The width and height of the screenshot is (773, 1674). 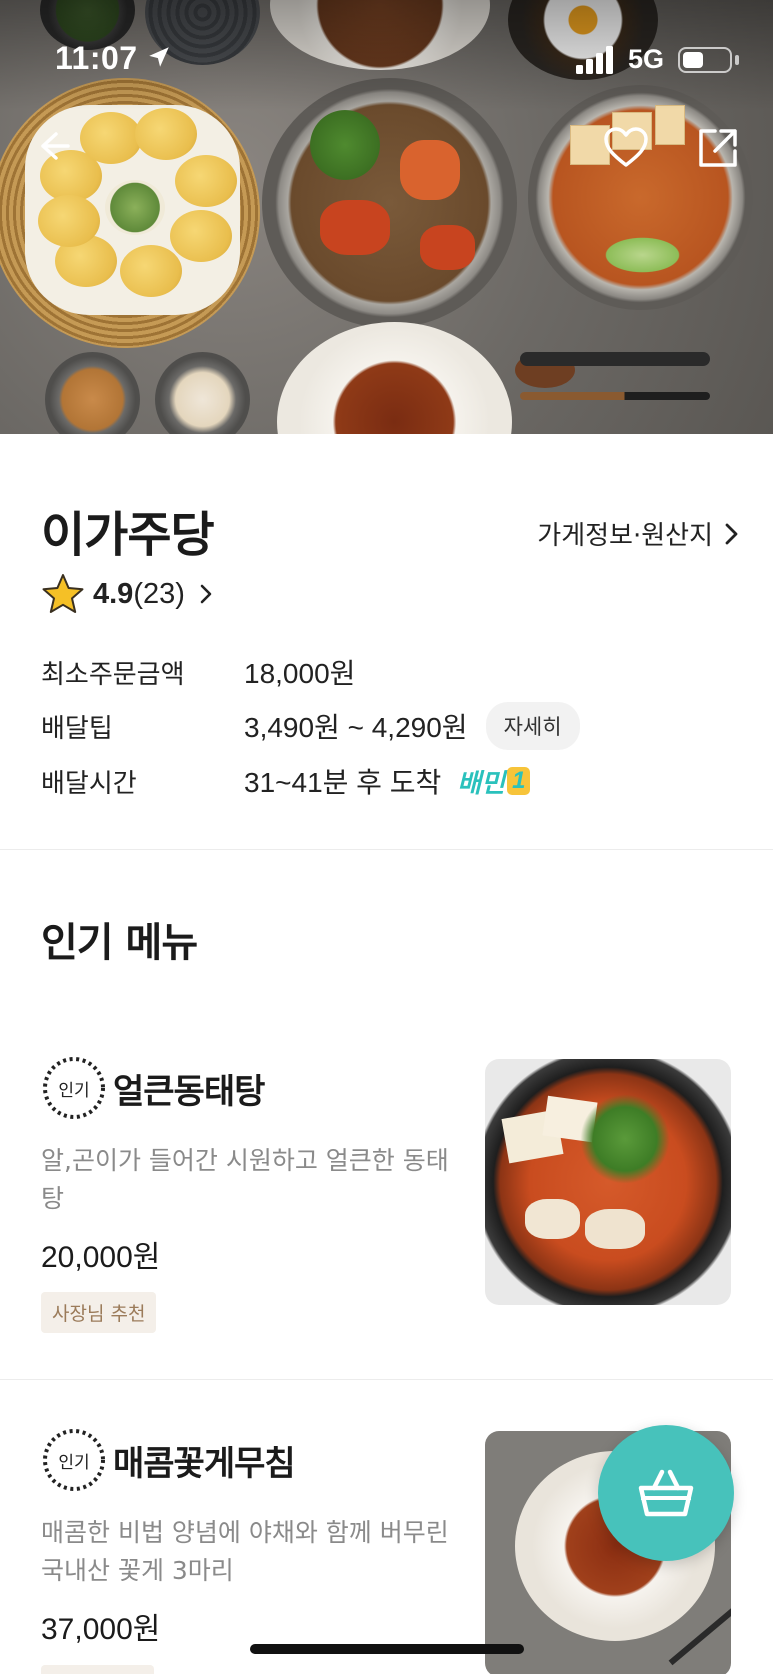 What do you see at coordinates (394, 378) in the screenshot?
I see `spicy-dish-plate` at bounding box center [394, 378].